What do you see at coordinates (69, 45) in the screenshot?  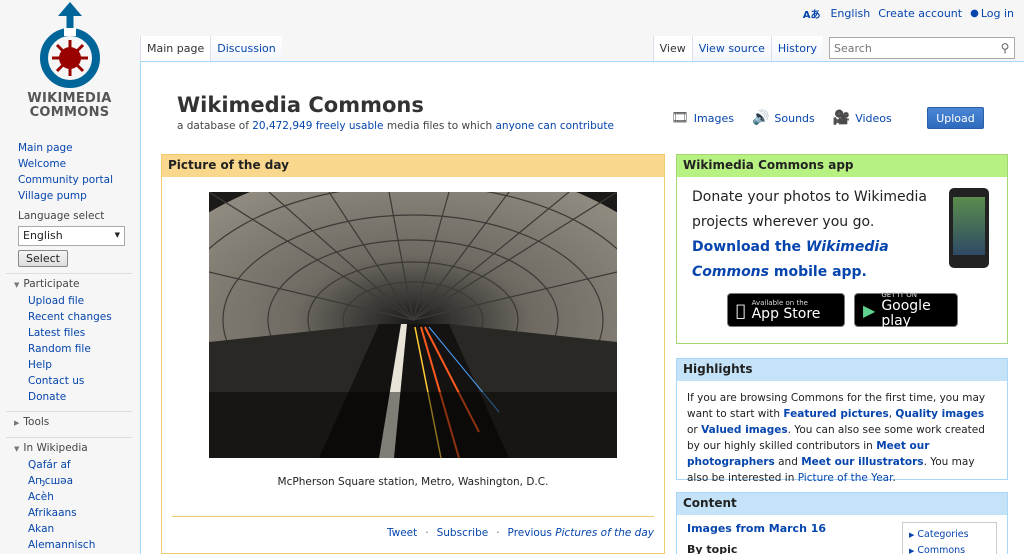 I see `wikimedia-commons-logo-icon` at bounding box center [69, 45].